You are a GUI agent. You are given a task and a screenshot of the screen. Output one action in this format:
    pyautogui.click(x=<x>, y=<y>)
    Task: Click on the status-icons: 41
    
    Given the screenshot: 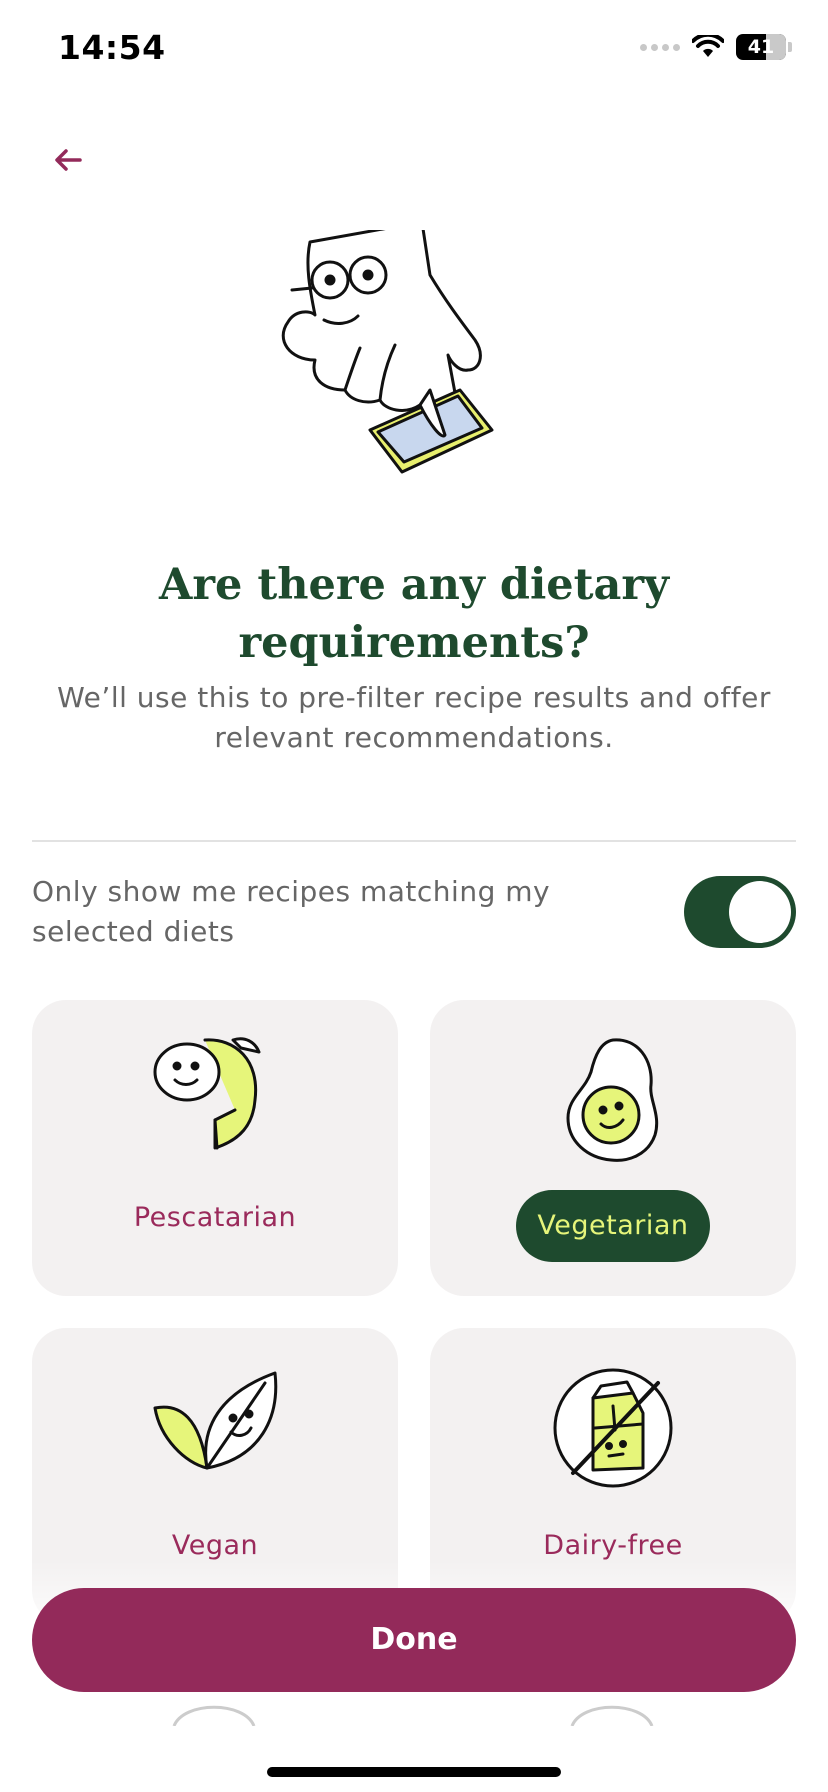 What is the action you would take?
    pyautogui.click(x=716, y=47)
    